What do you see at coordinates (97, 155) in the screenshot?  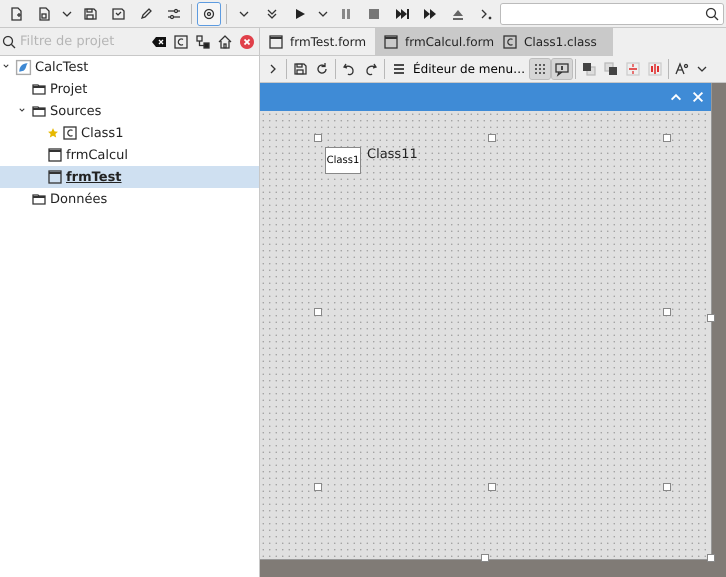 I see `tree-item: frmCalcul` at bounding box center [97, 155].